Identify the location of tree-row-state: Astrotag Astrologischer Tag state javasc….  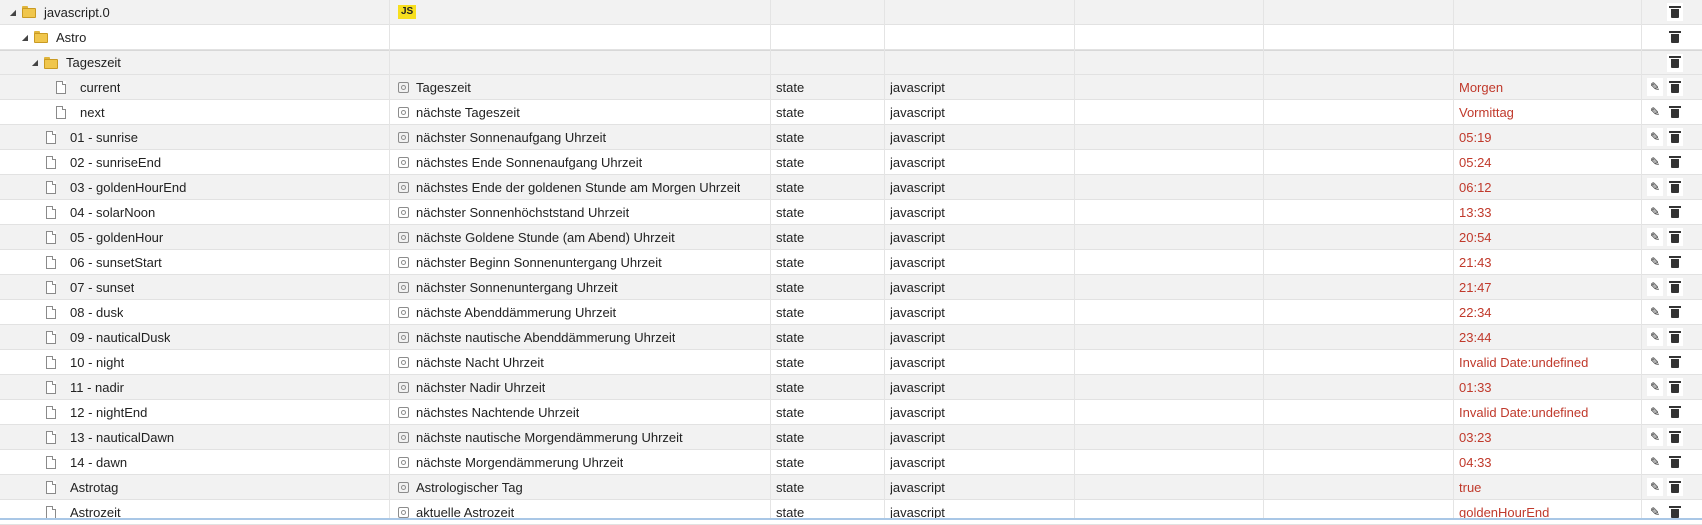
(851, 487).